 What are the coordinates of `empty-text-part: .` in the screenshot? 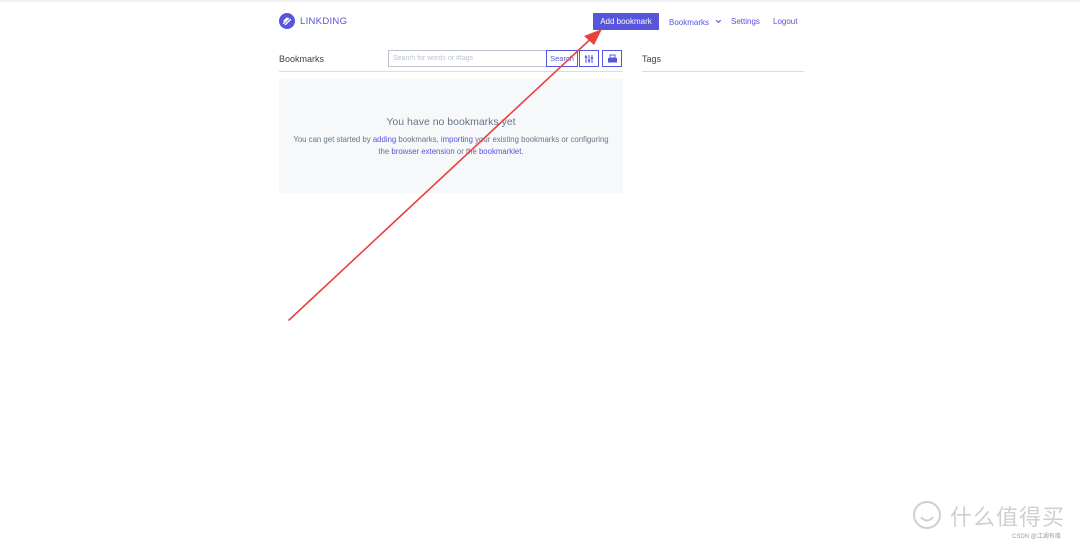 It's located at (522, 151).